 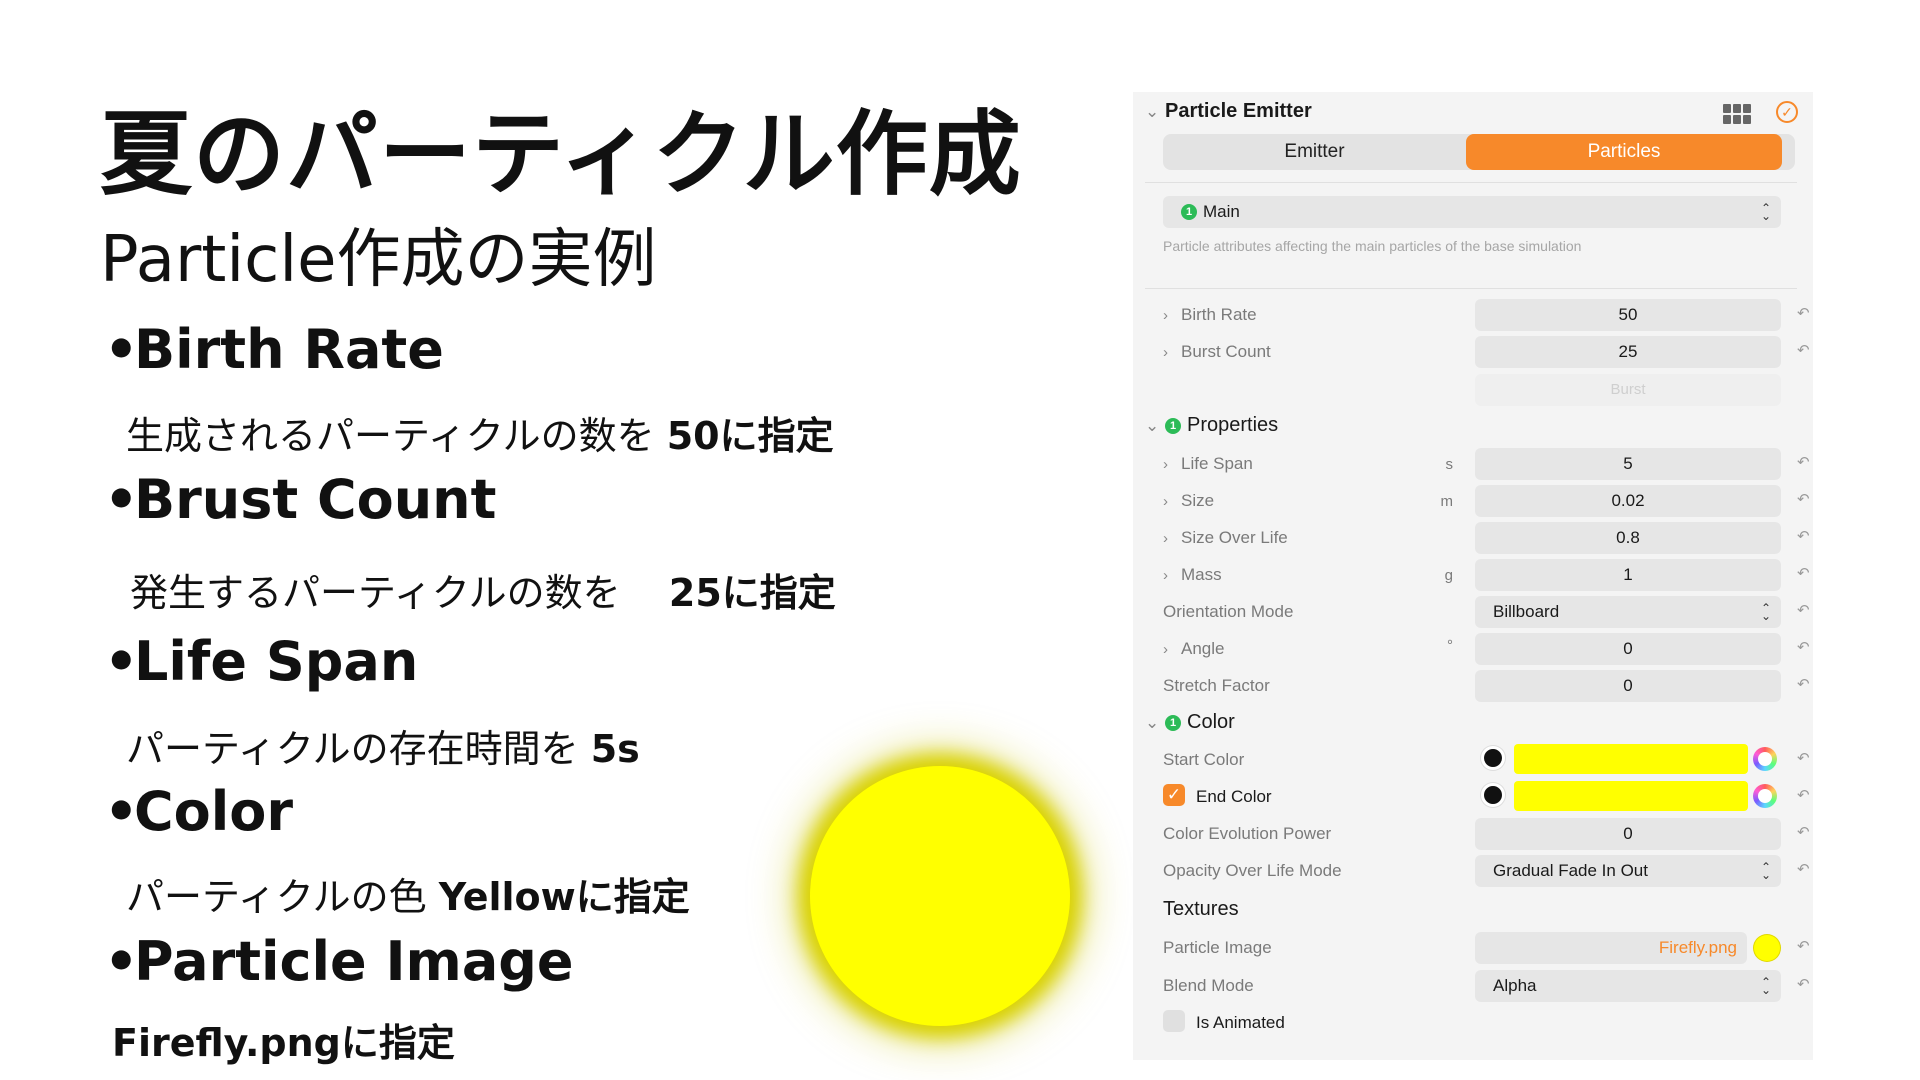 I want to click on desc-life-span: パーティクルの存在時間を 5s, so click(x=383, y=745).